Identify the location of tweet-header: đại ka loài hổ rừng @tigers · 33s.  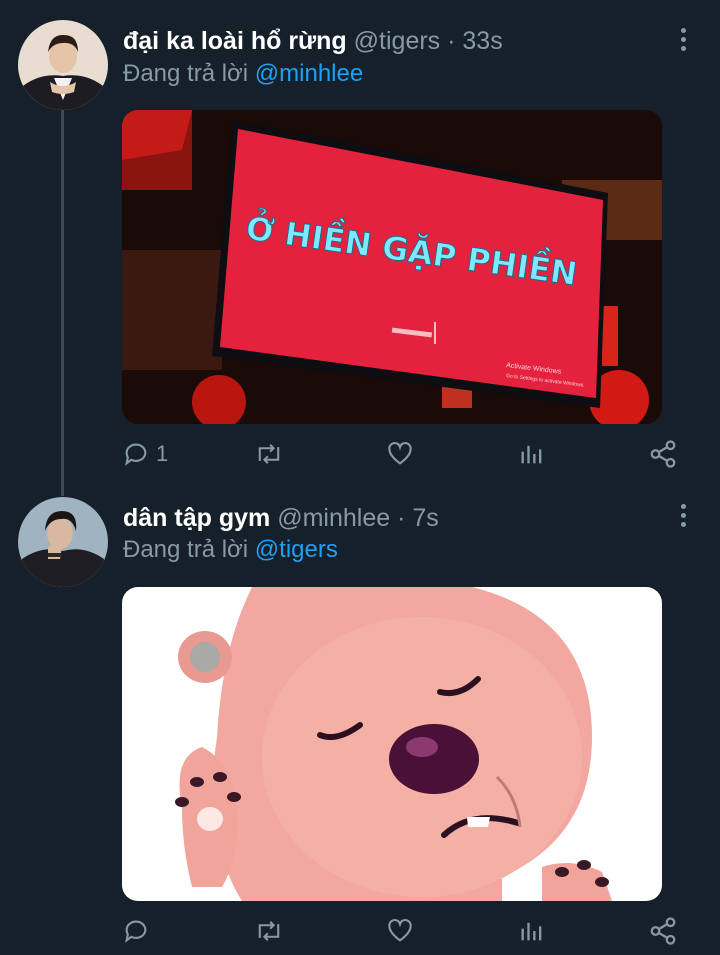
(313, 41).